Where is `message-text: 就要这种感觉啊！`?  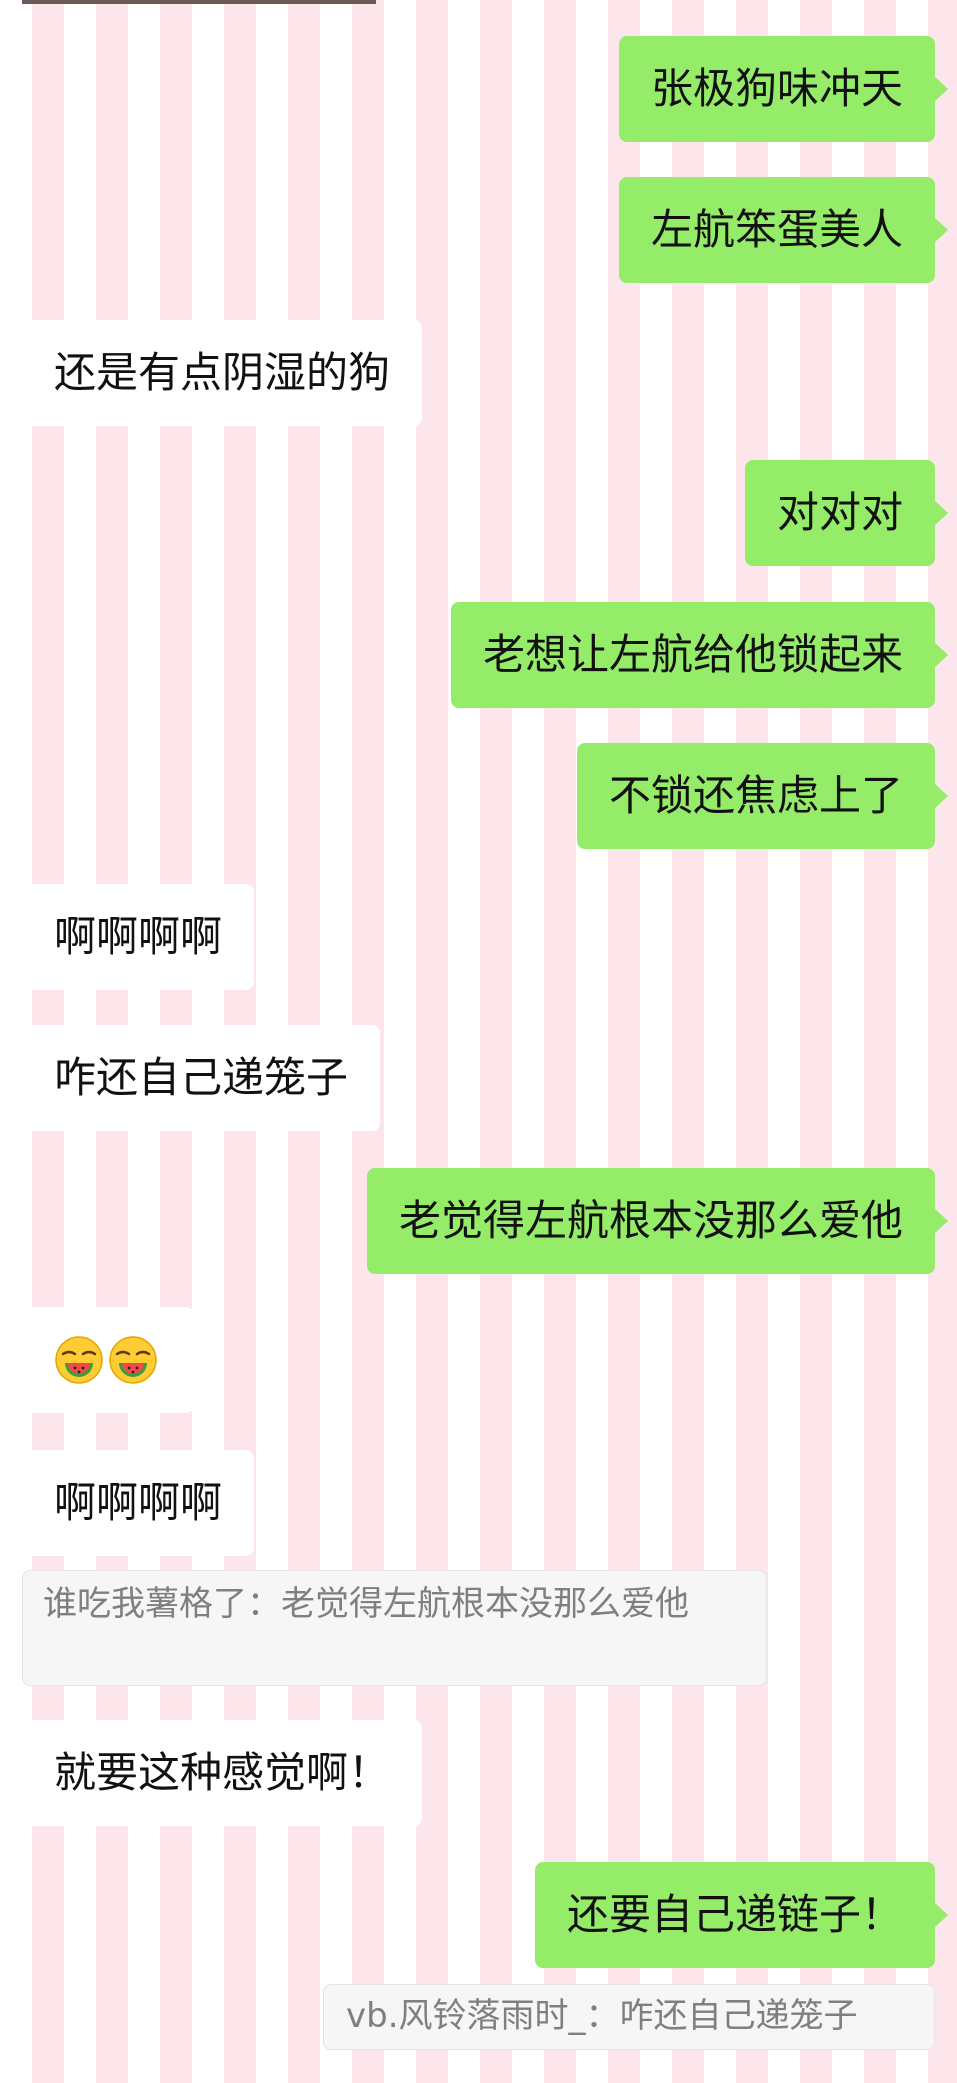
message-text: 就要这种感觉啊！ is located at coordinates (222, 1772).